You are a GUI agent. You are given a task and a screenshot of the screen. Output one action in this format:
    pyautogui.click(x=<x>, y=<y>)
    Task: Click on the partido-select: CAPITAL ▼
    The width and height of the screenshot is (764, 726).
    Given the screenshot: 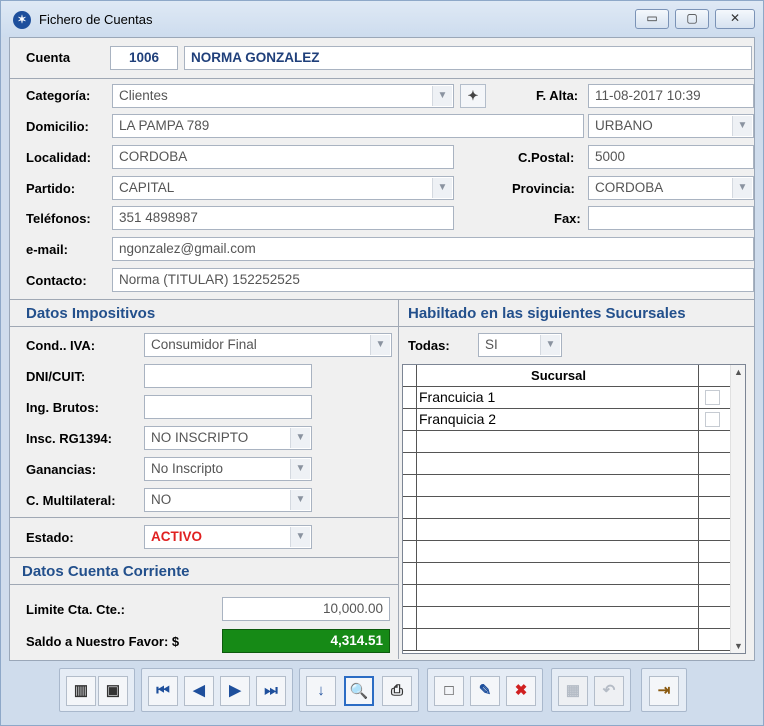 What is the action you would take?
    pyautogui.click(x=283, y=188)
    